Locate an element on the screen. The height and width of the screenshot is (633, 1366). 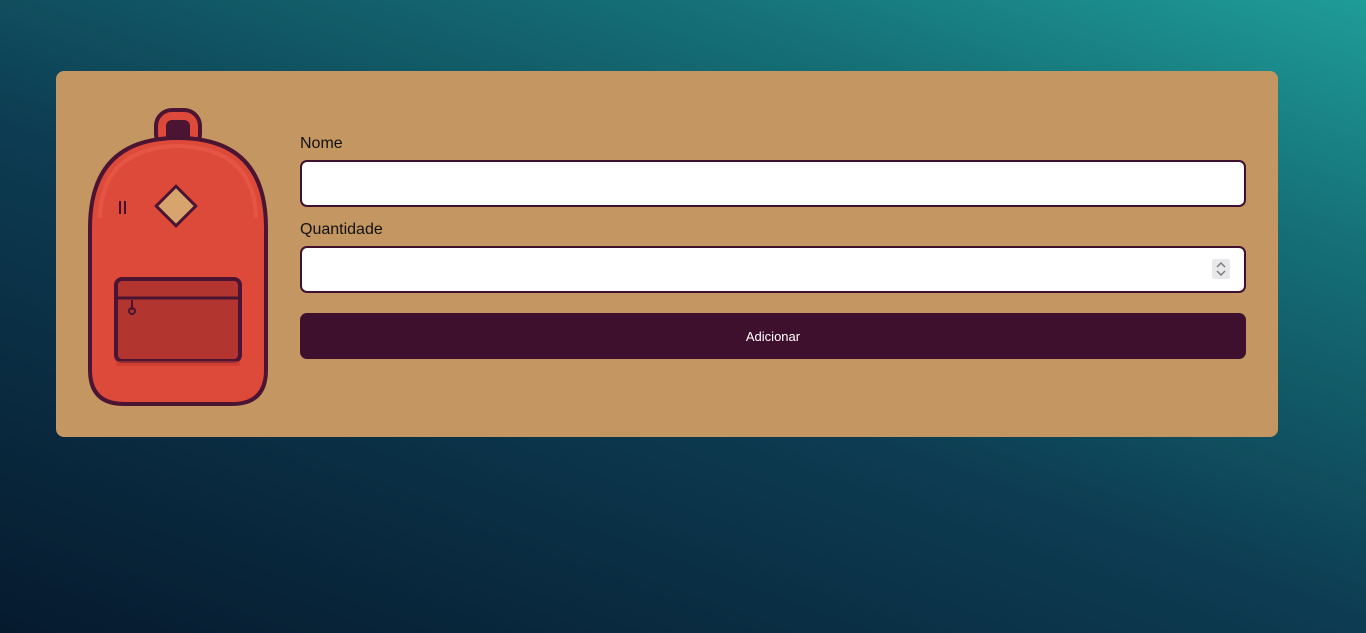
quantity-stepper is located at coordinates (1221, 269).